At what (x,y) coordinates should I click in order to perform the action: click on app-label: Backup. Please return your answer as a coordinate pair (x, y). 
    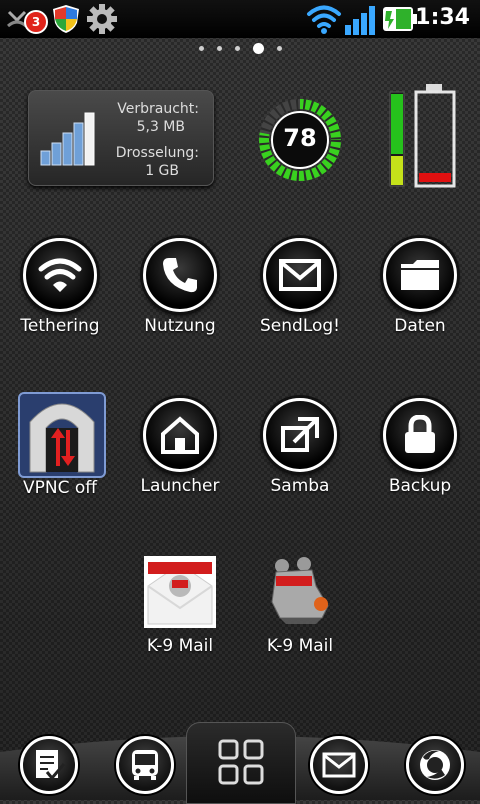
    Looking at the image, I should click on (420, 486).